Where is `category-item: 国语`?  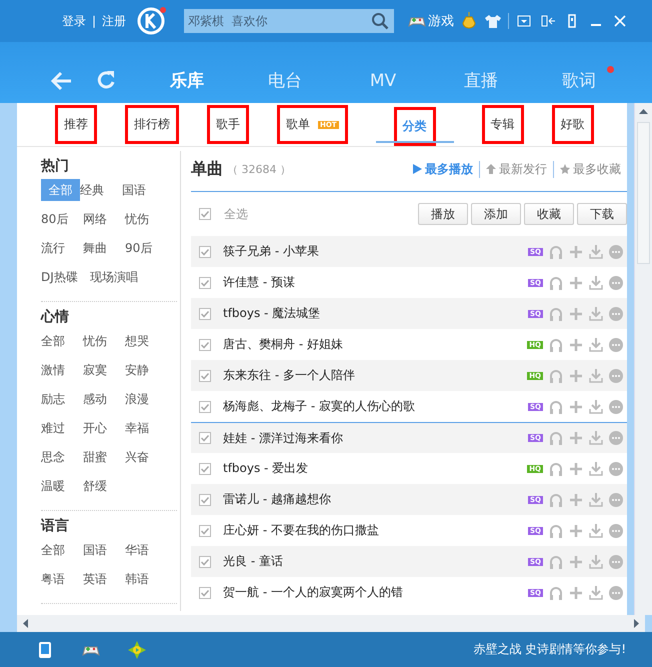
category-item: 国语 is located at coordinates (104, 550).